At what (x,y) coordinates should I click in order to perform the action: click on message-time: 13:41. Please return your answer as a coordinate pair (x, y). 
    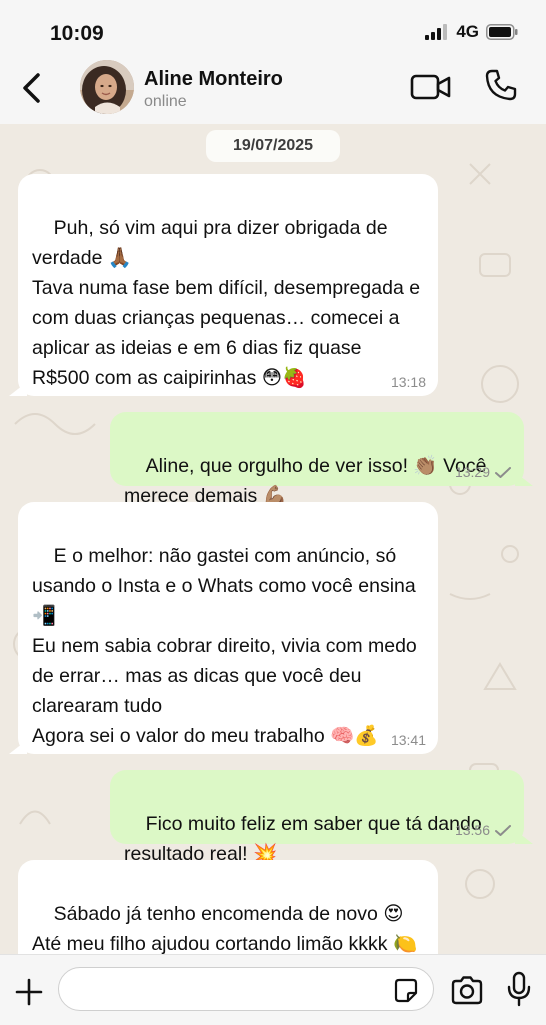
    Looking at the image, I should click on (408, 740).